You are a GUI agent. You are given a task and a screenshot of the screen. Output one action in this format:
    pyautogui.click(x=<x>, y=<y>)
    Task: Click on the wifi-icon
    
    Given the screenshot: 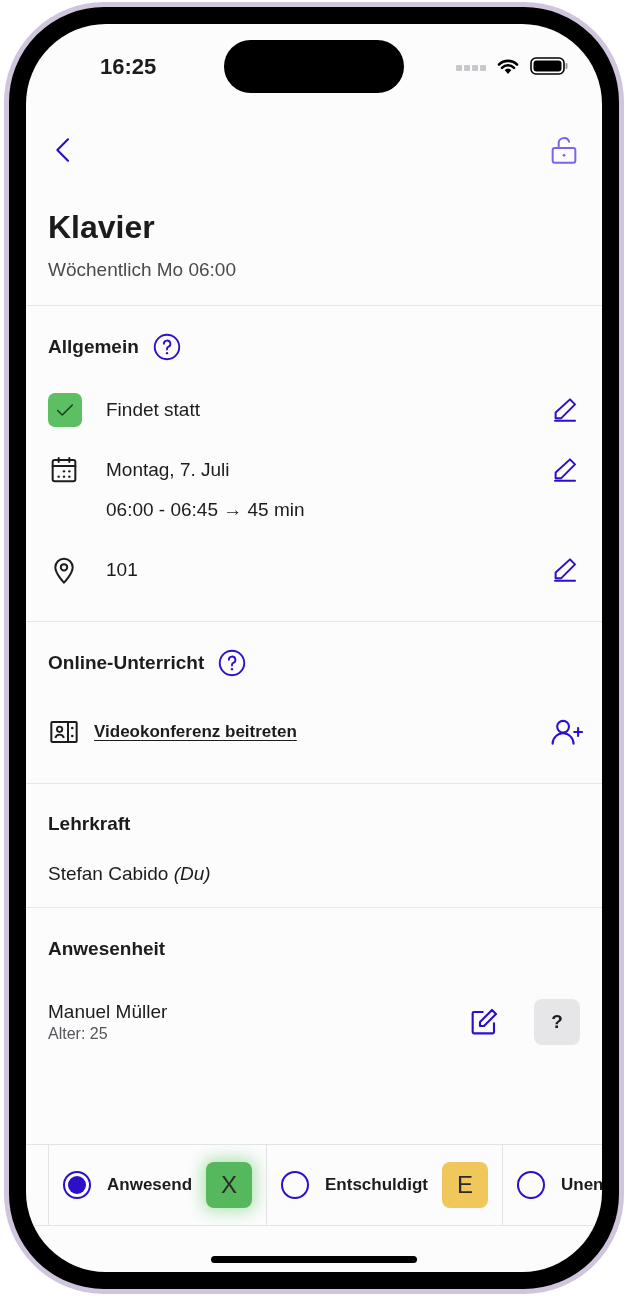 What is the action you would take?
    pyautogui.click(x=508, y=66)
    